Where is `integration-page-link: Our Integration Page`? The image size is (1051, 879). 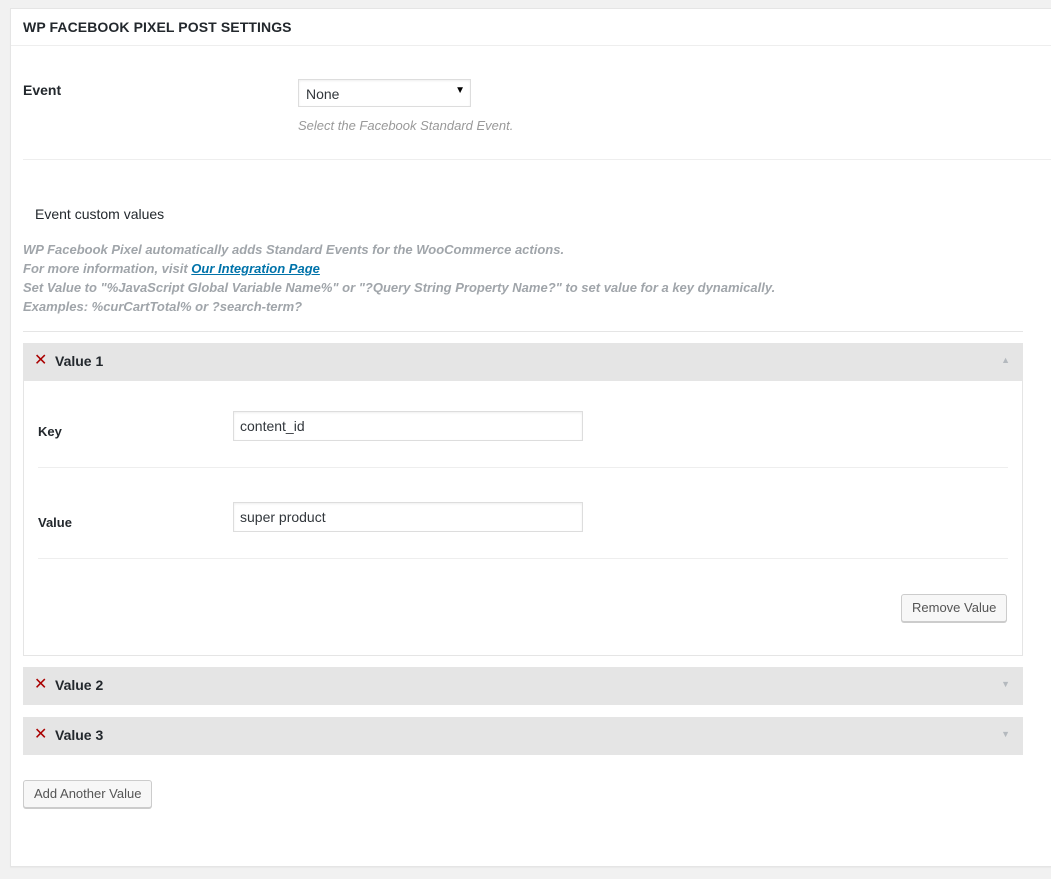 integration-page-link: Our Integration Page is located at coordinates (255, 268).